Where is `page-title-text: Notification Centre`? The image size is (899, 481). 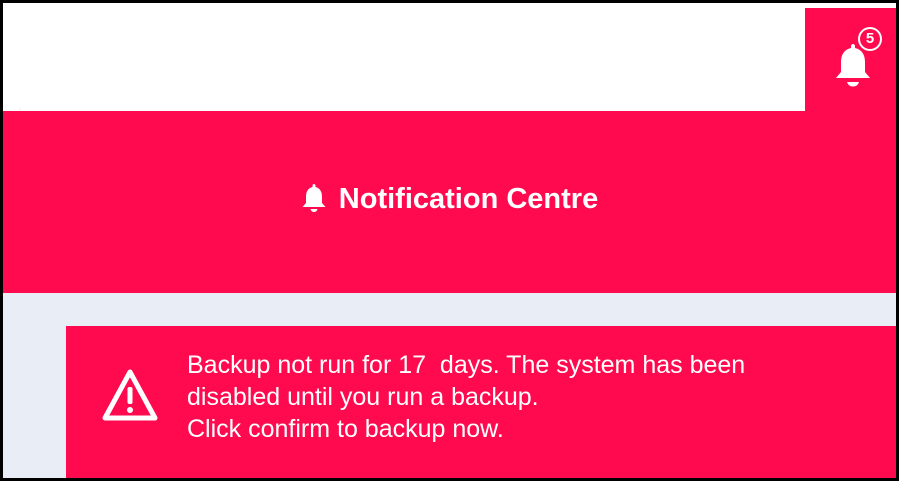 page-title-text: Notification Centre is located at coordinates (468, 198).